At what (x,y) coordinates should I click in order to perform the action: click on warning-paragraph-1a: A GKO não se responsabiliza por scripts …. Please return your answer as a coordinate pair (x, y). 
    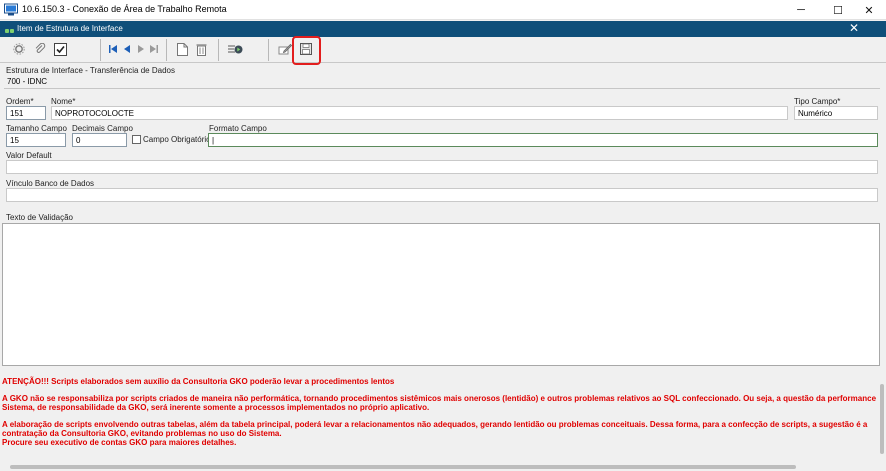
    Looking at the image, I should click on (439, 398).